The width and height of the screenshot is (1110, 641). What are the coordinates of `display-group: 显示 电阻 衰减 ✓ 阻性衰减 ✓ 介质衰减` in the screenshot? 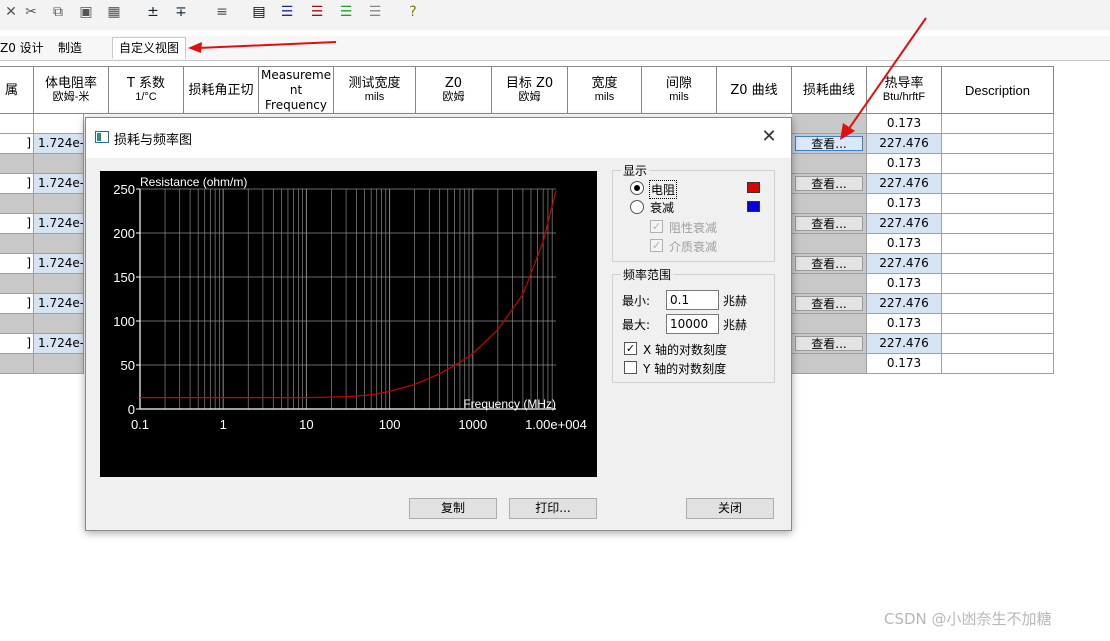 It's located at (693, 212).